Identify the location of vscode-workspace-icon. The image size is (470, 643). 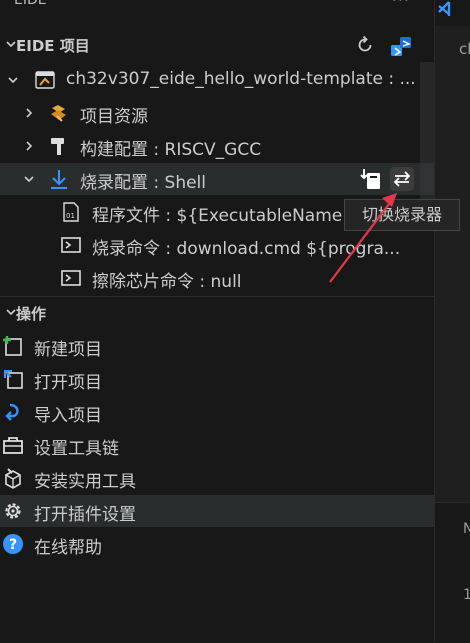
(401, 47).